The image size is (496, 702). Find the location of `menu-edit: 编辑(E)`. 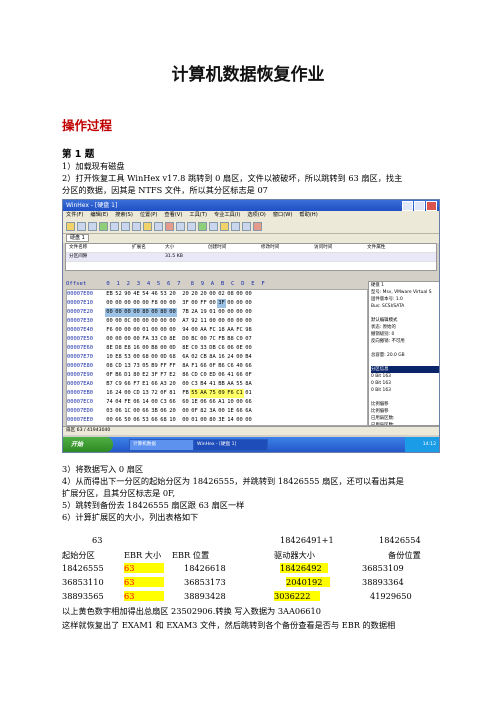

menu-edit: 编辑(E) is located at coordinates (99, 215).